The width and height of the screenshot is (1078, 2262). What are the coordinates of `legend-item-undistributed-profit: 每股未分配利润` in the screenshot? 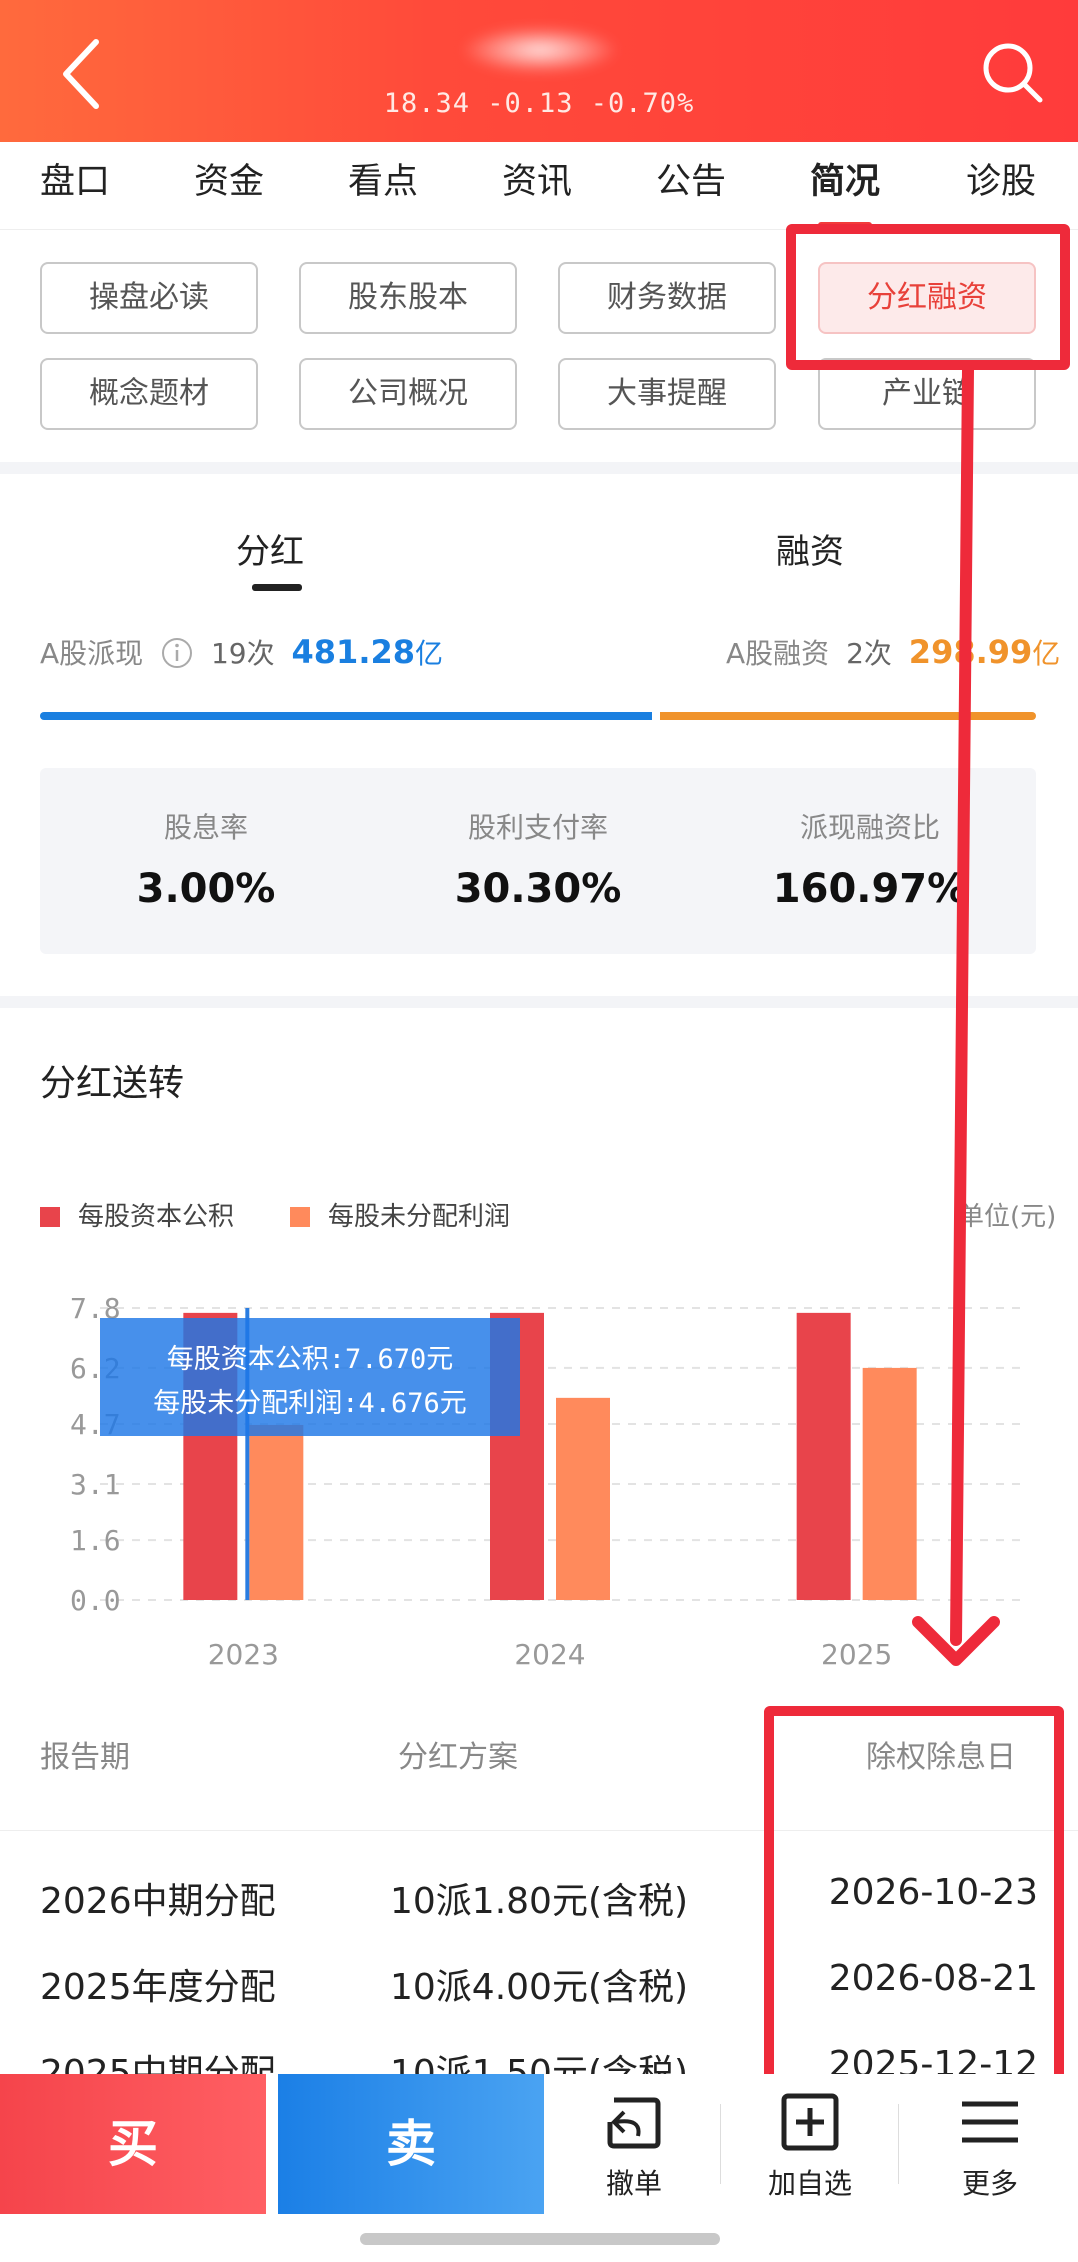 It's located at (400, 1214).